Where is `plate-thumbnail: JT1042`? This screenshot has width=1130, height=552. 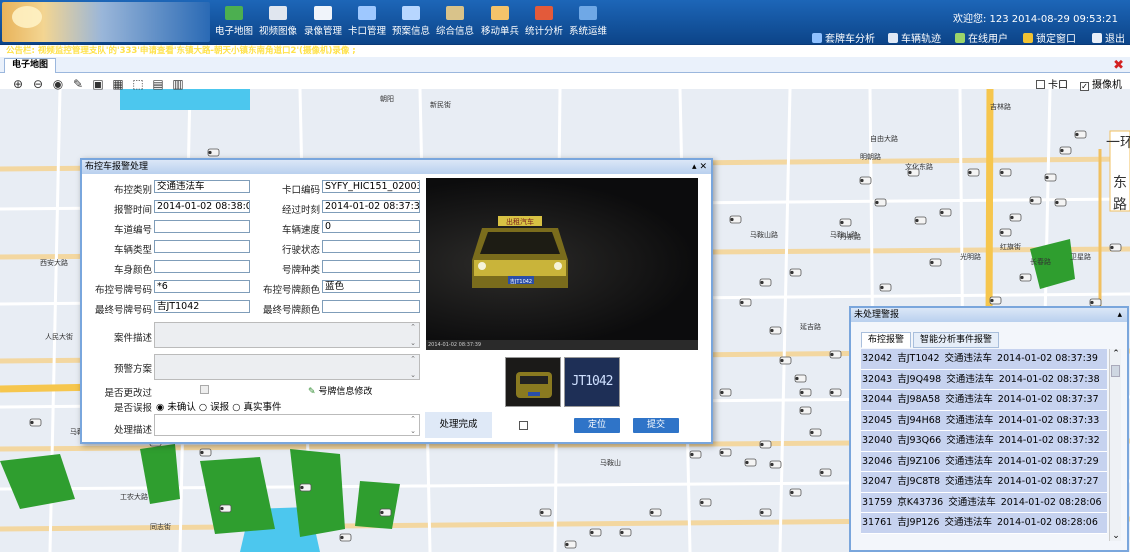 plate-thumbnail: JT1042 is located at coordinates (592, 382).